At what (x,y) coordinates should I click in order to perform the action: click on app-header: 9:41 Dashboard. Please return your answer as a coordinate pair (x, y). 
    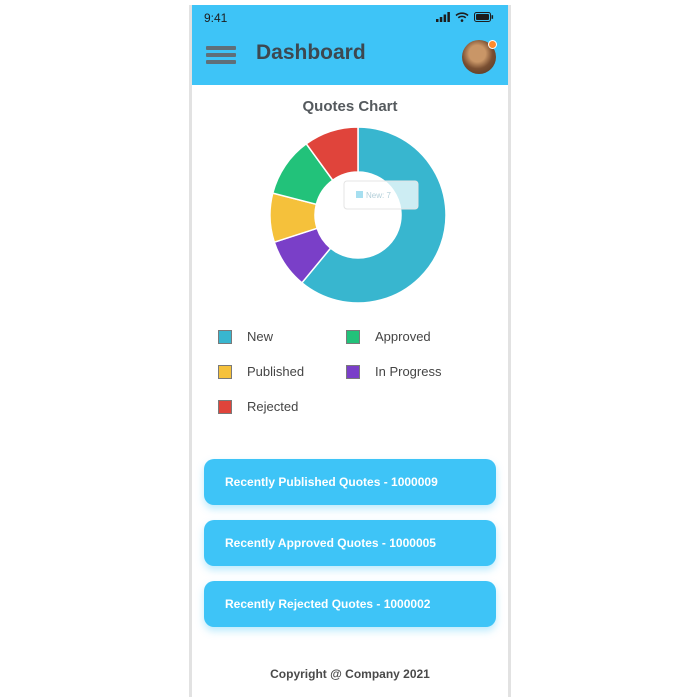
    Looking at the image, I should click on (350, 45).